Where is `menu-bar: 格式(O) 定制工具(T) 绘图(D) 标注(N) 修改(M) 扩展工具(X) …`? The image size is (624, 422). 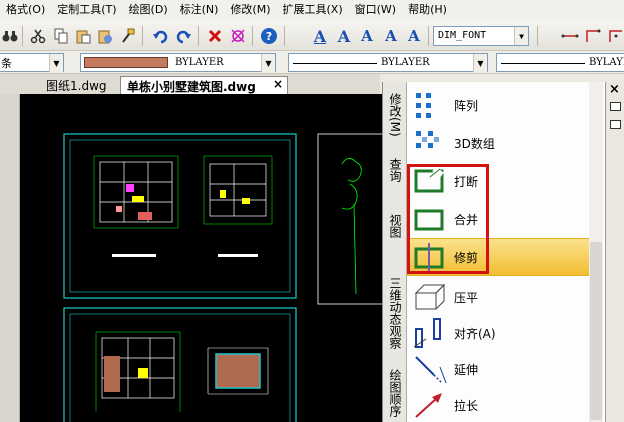
menu-bar: 格式(O) 定制工具(T) 绘图(D) 标注(N) 修改(M) 扩展工具(X) … is located at coordinates (312, 10).